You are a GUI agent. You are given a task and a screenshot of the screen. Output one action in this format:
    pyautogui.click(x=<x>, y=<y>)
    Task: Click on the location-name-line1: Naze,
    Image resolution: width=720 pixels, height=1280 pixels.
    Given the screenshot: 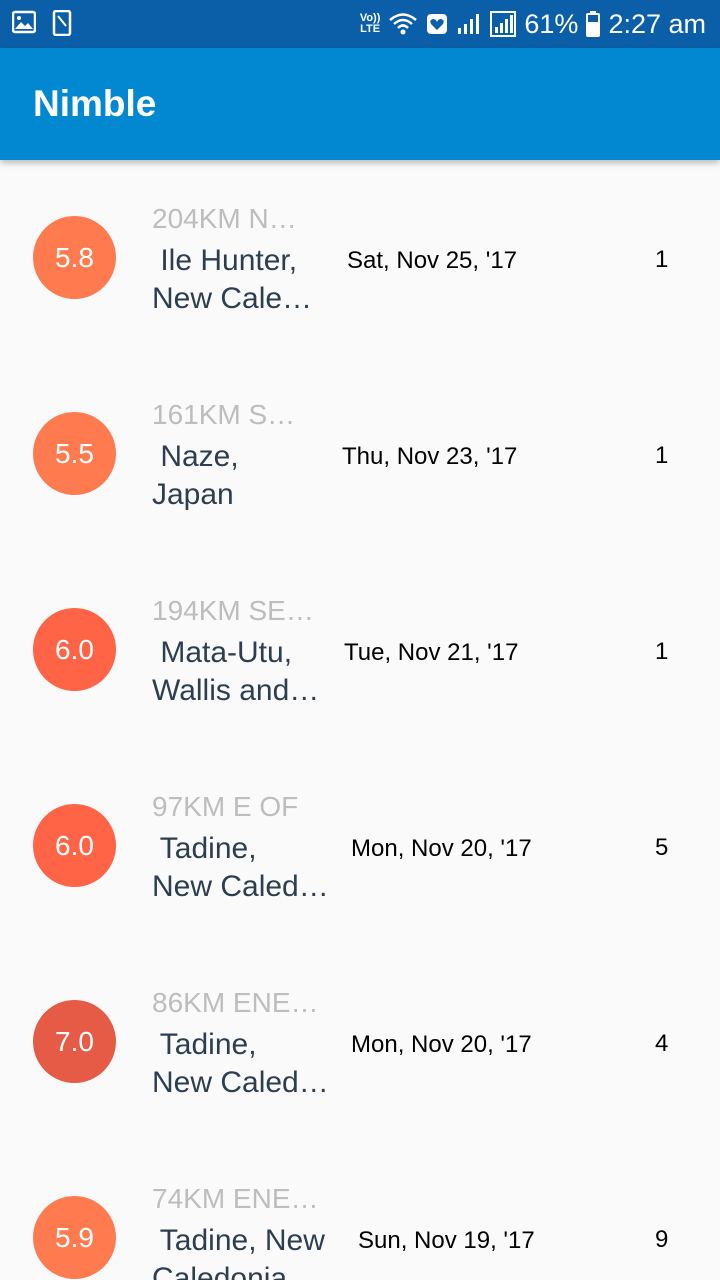 What is the action you would take?
    pyautogui.click(x=195, y=456)
    